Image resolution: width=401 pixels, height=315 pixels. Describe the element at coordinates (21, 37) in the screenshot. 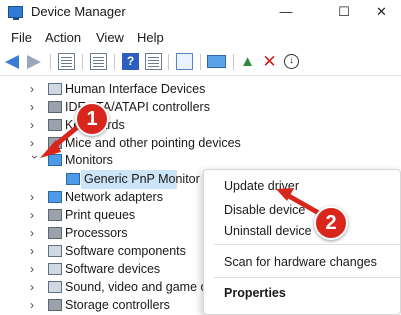

I see `menu-file: File` at that location.